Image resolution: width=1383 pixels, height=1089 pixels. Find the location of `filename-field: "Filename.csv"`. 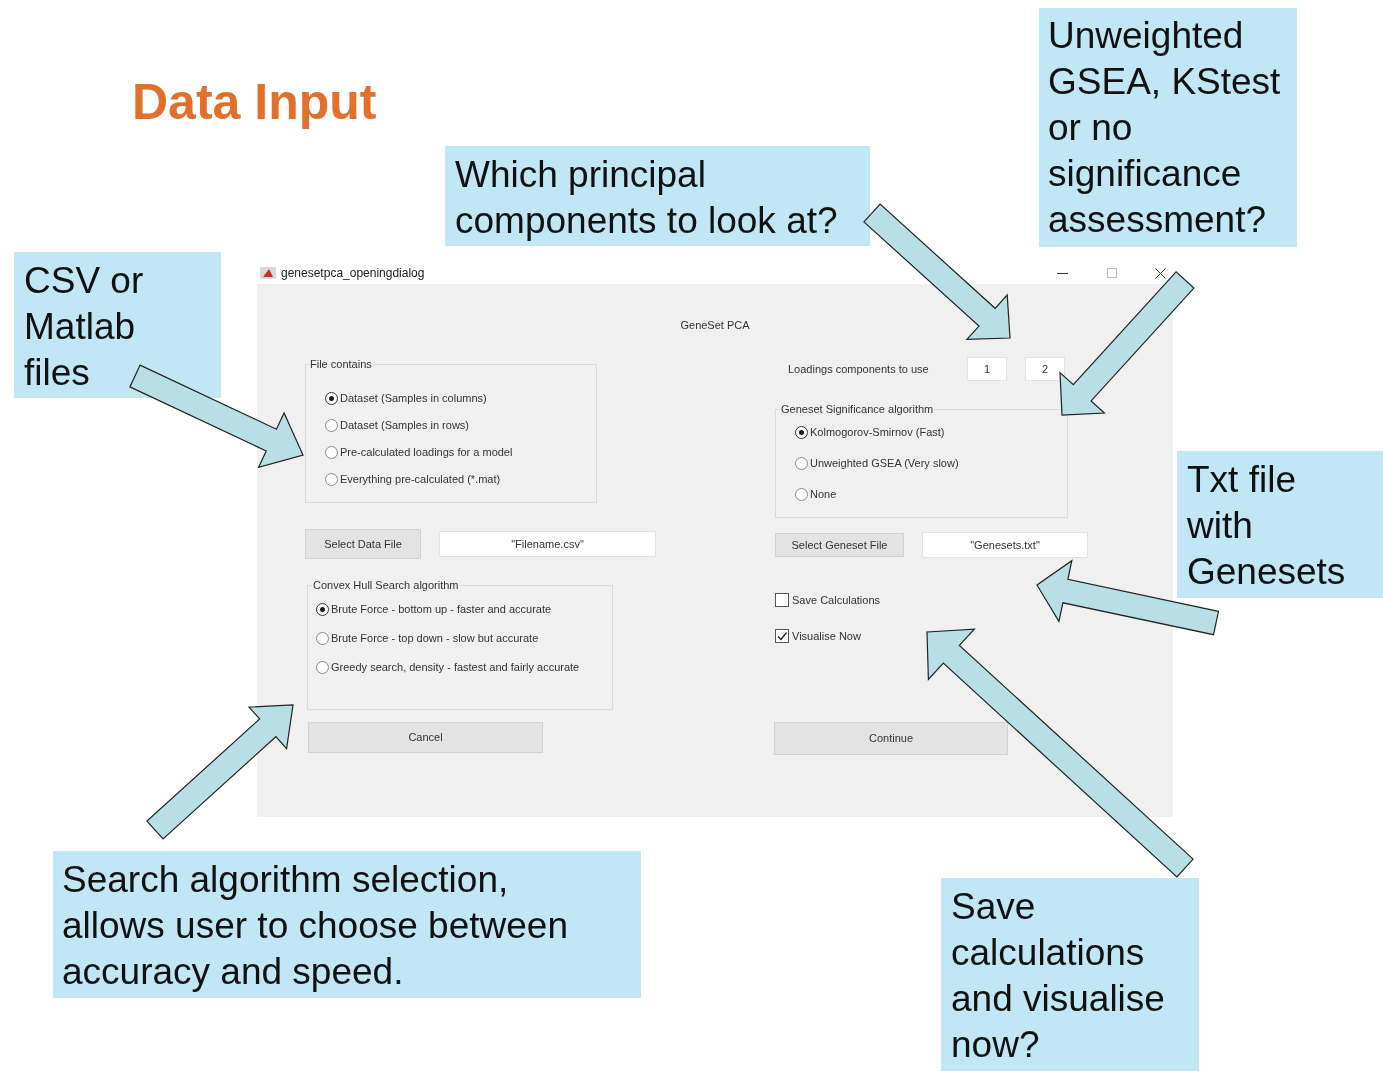

filename-field: "Filename.csv" is located at coordinates (547, 544).